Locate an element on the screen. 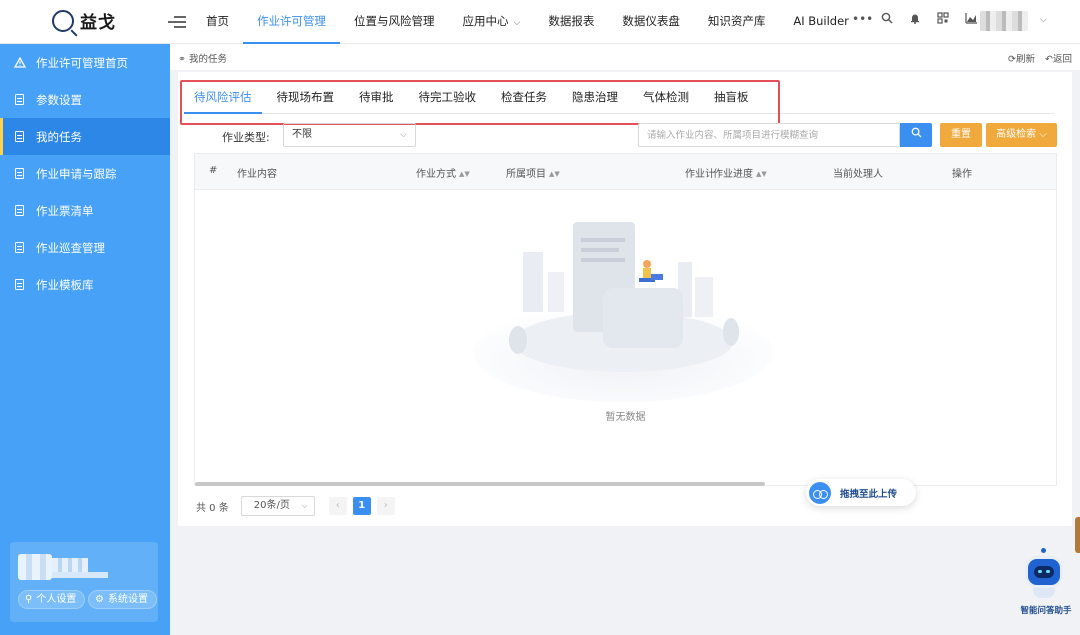  column-project: 所属项目 ▲▼ is located at coordinates (533, 172).